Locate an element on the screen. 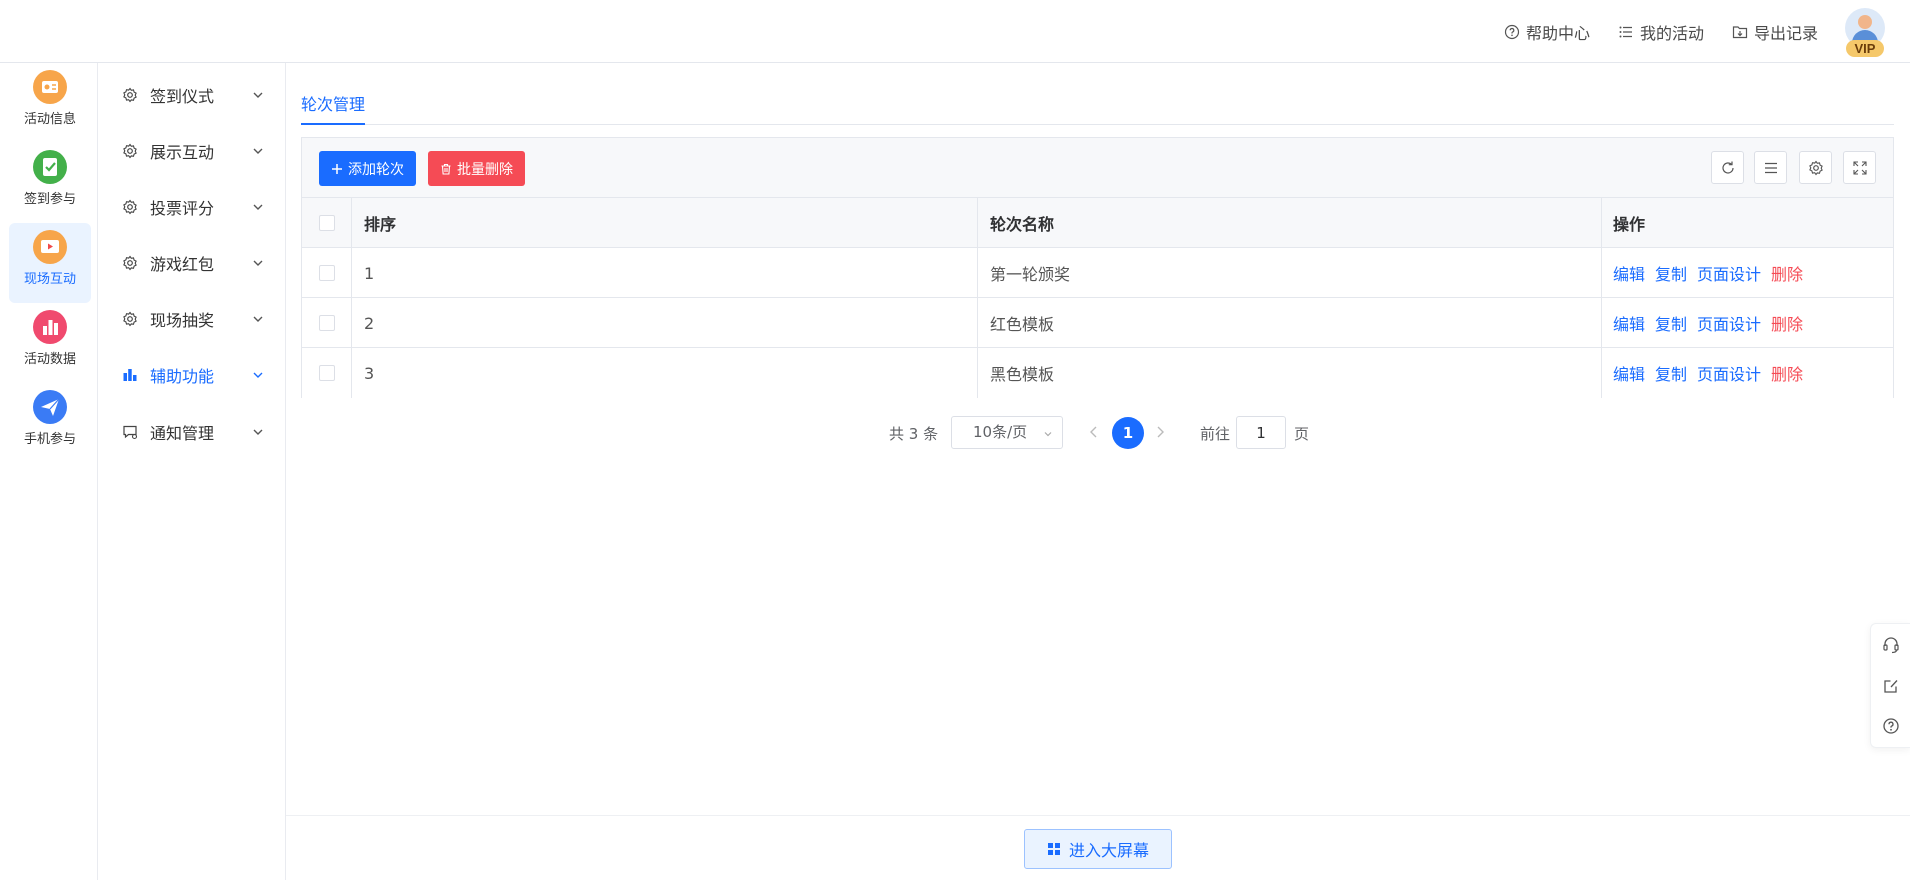 The width and height of the screenshot is (1910, 880). density-button is located at coordinates (1770, 167).